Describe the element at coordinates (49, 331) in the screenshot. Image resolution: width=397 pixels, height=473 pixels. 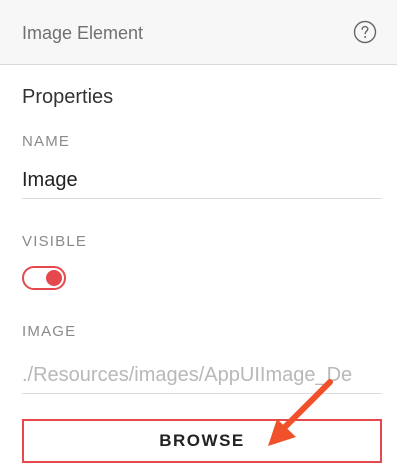
I see `image-label: IMAGE` at that location.